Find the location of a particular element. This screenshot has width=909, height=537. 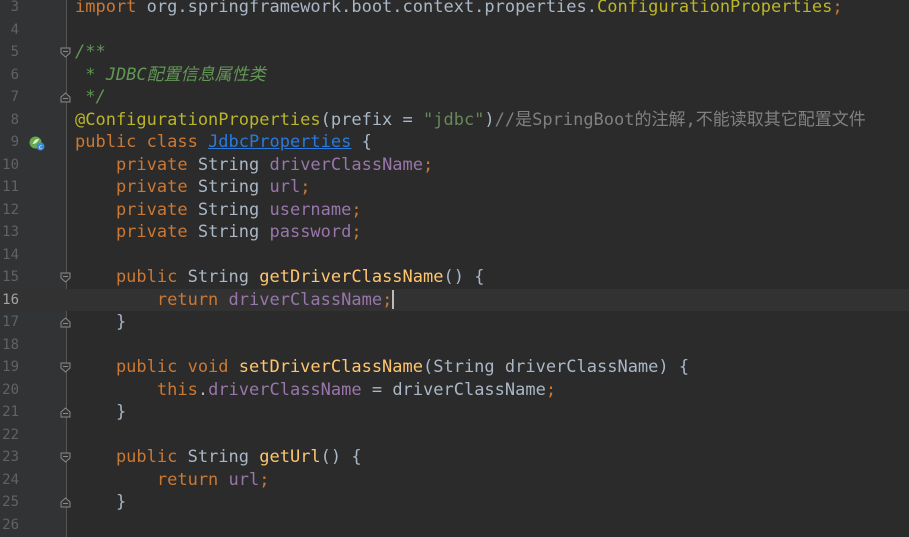

line-number: 18 is located at coordinates (10, 344).